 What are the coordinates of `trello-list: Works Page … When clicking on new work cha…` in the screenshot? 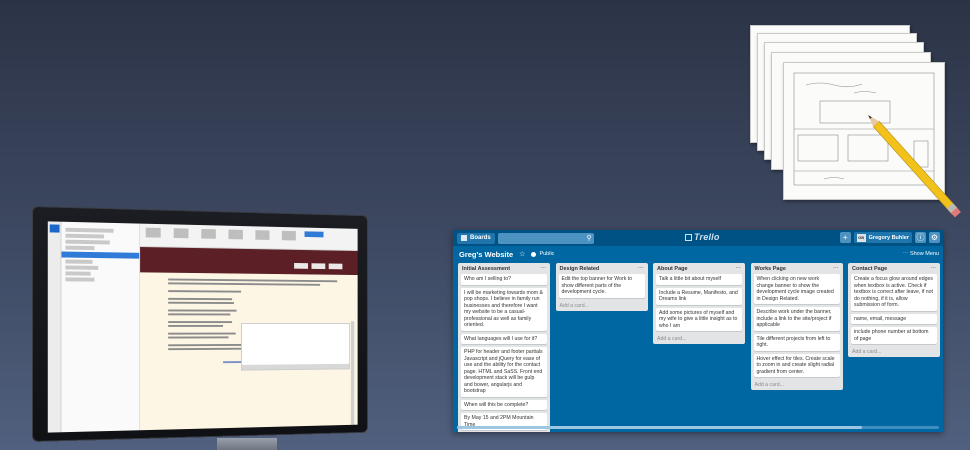 It's located at (796, 326).